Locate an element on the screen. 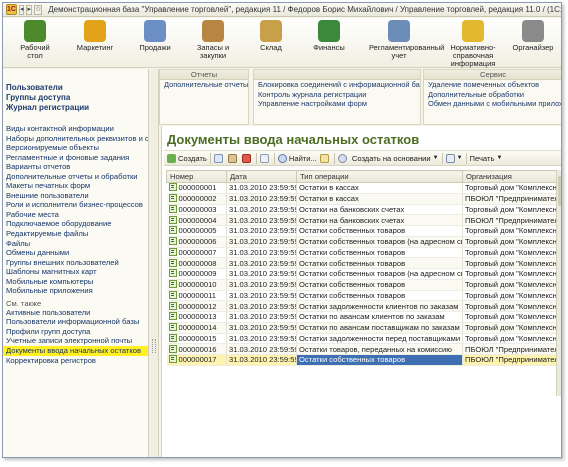  splitter-grip-icon is located at coordinates (154, 346).